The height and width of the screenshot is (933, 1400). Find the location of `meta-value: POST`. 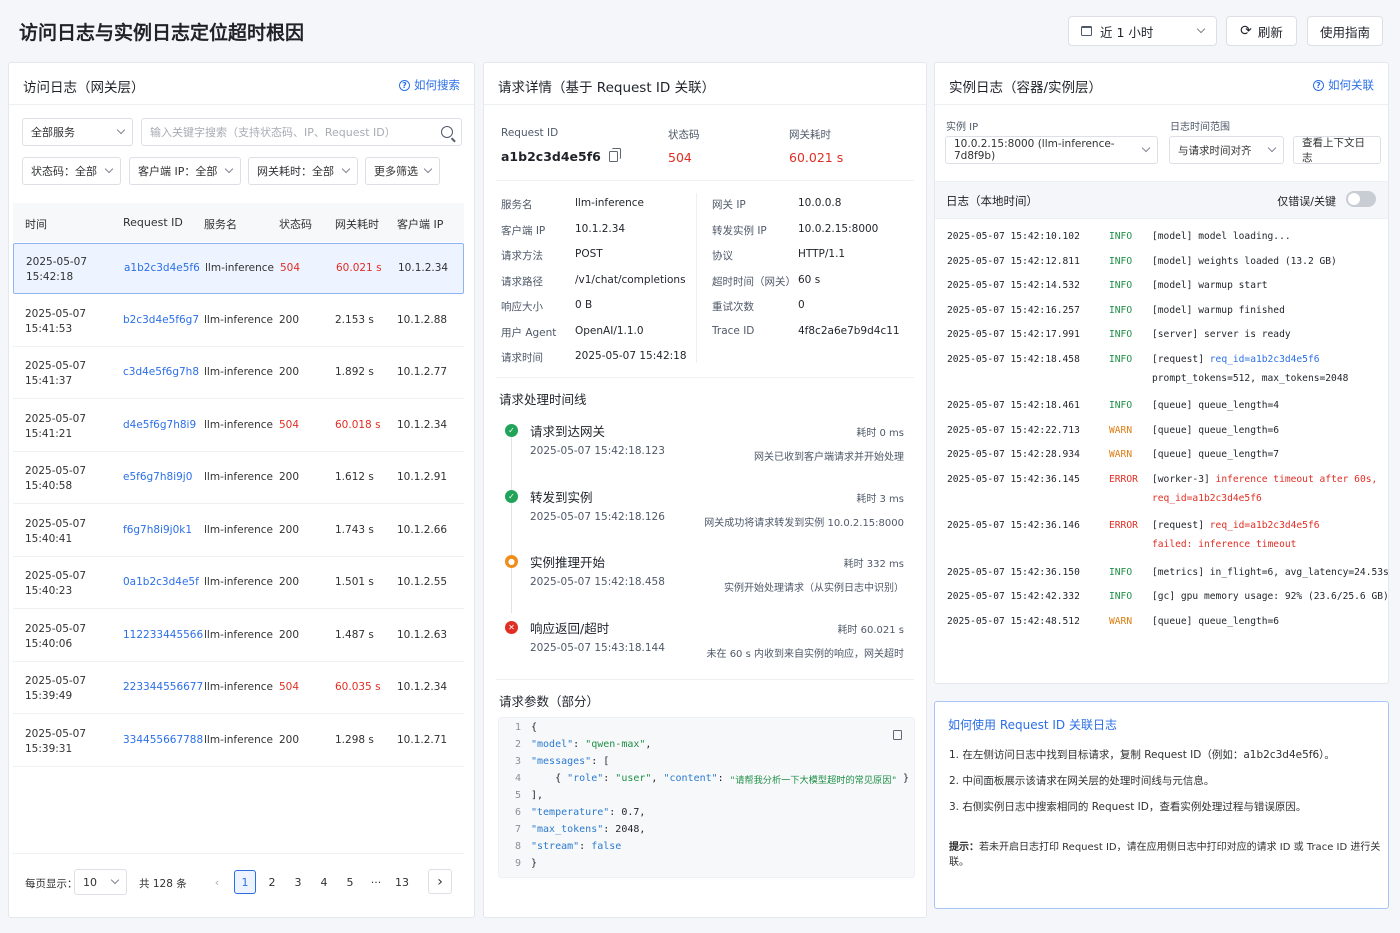

meta-value: POST is located at coordinates (589, 254).